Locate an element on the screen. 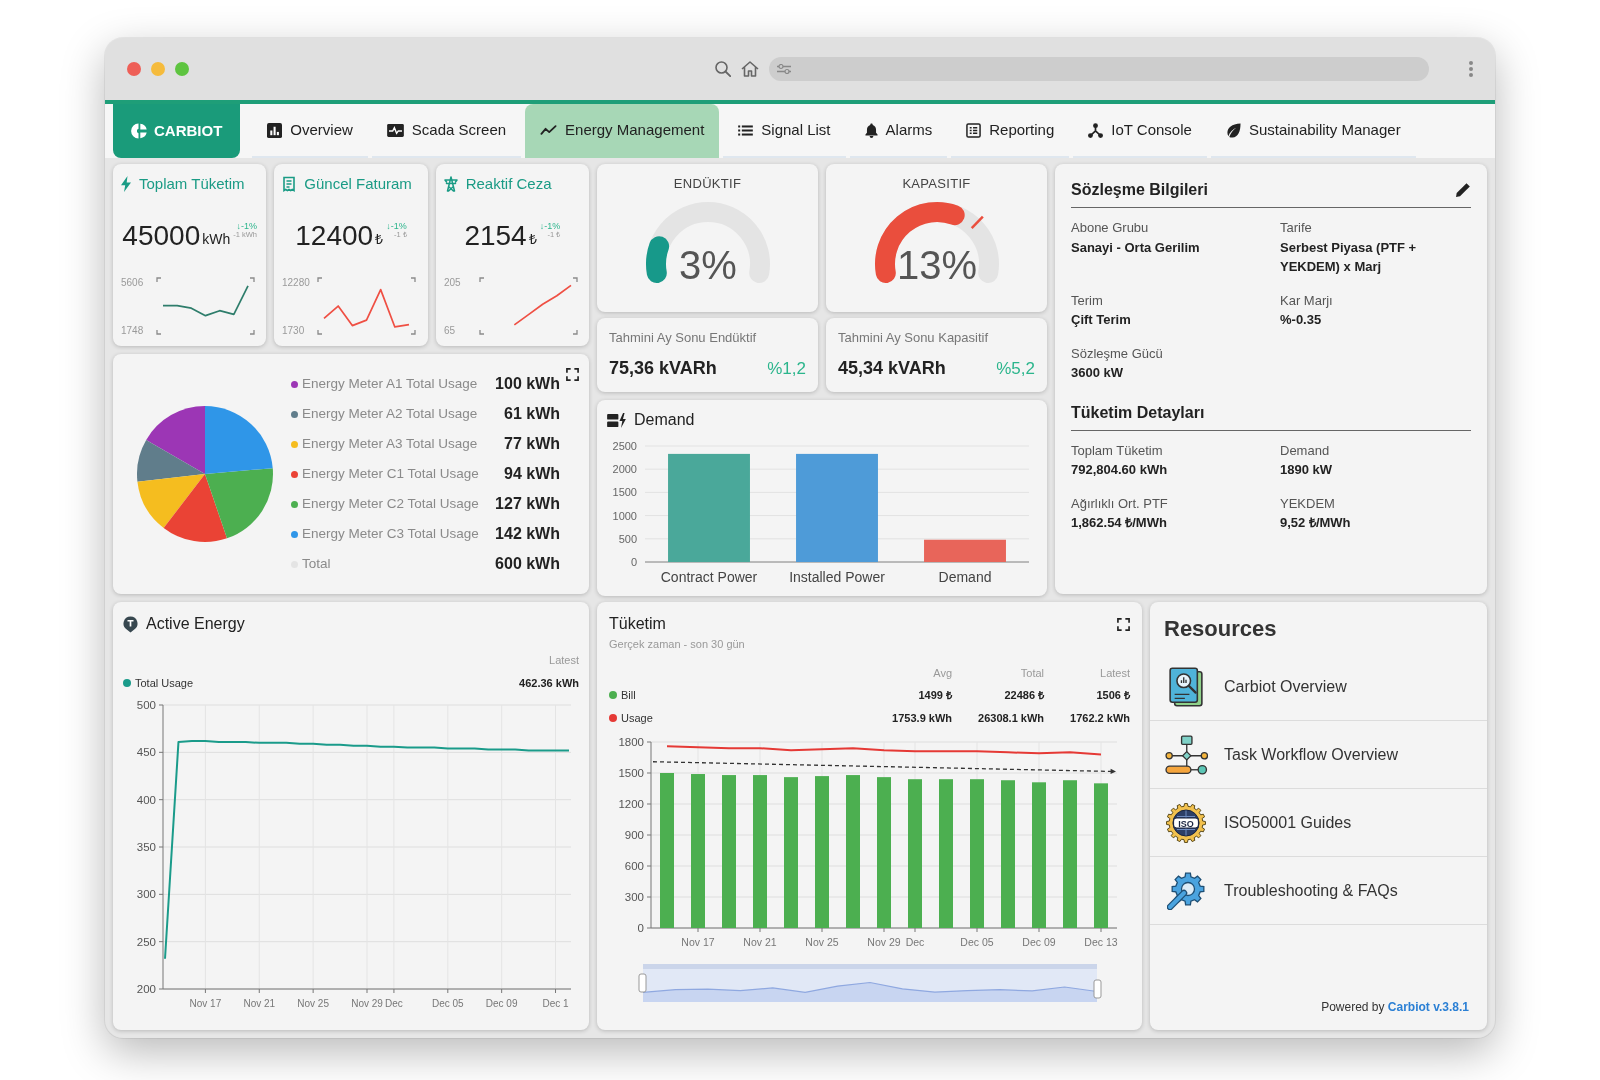 This screenshot has height=1080, width=1600. axis-label: 900 is located at coordinates (634, 835).